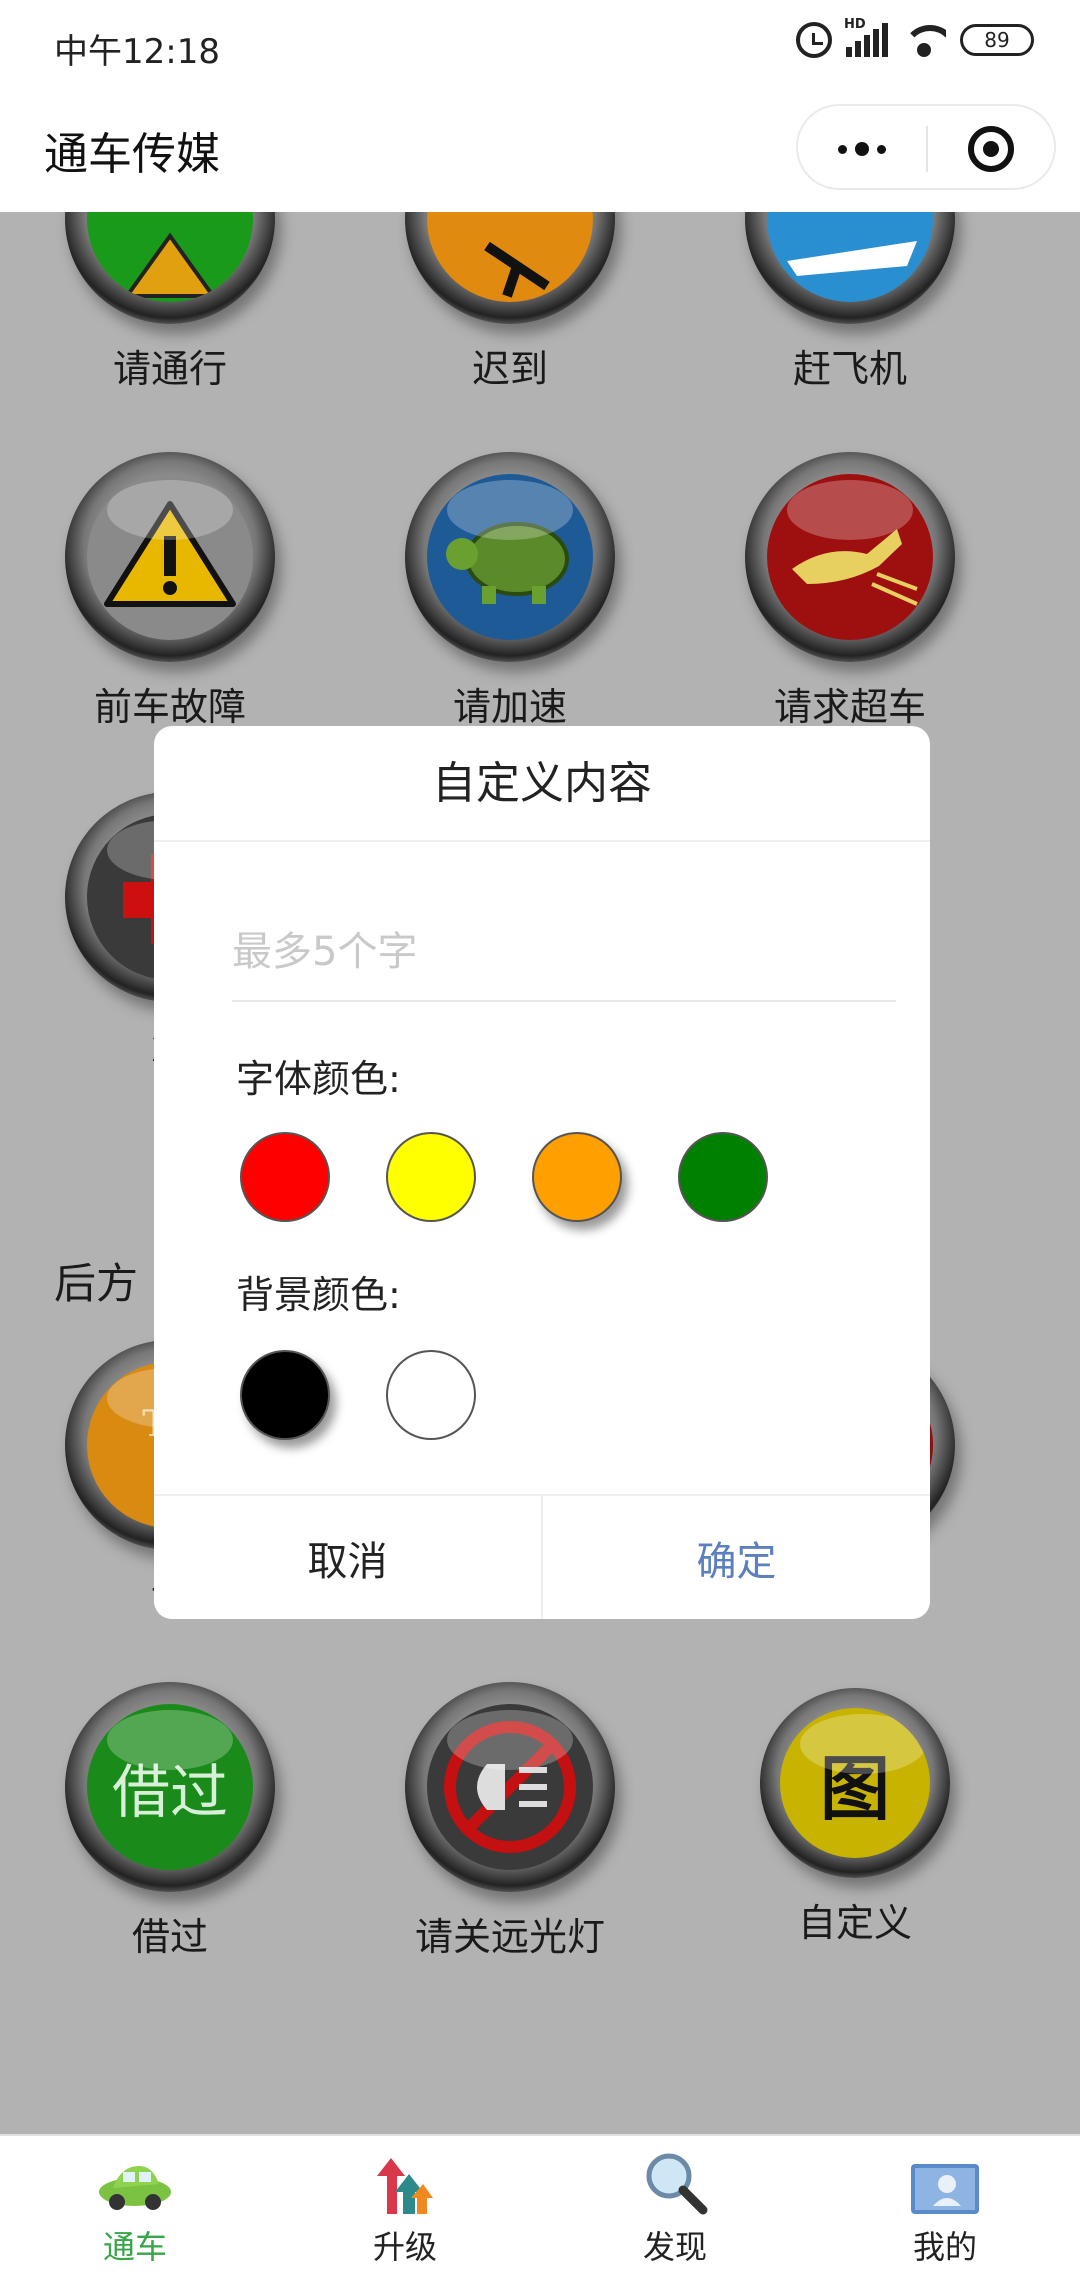 The width and height of the screenshot is (1080, 2280). Describe the element at coordinates (564, 953) in the screenshot. I see `custom-text-input` at that location.